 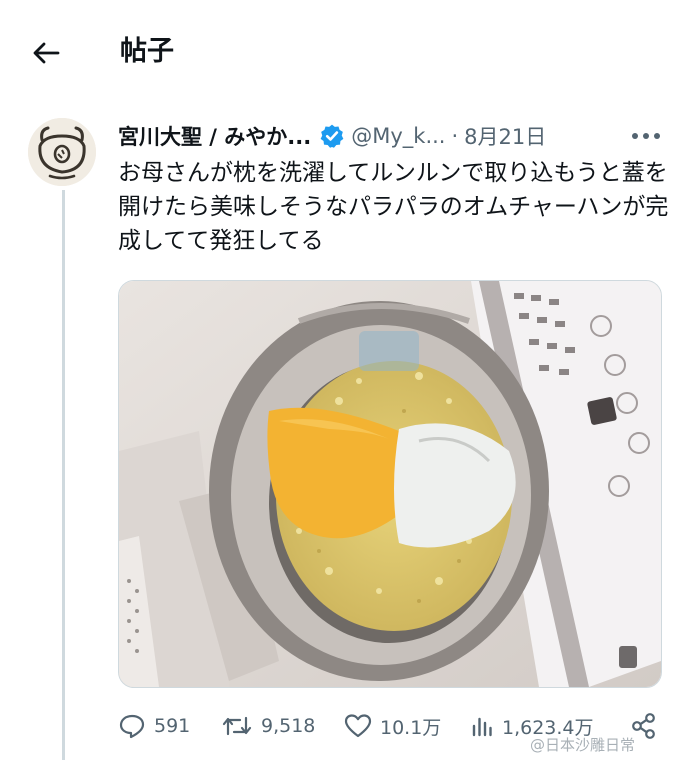 What do you see at coordinates (345, 52) in the screenshot?
I see `top-bar: 帖子` at bounding box center [345, 52].